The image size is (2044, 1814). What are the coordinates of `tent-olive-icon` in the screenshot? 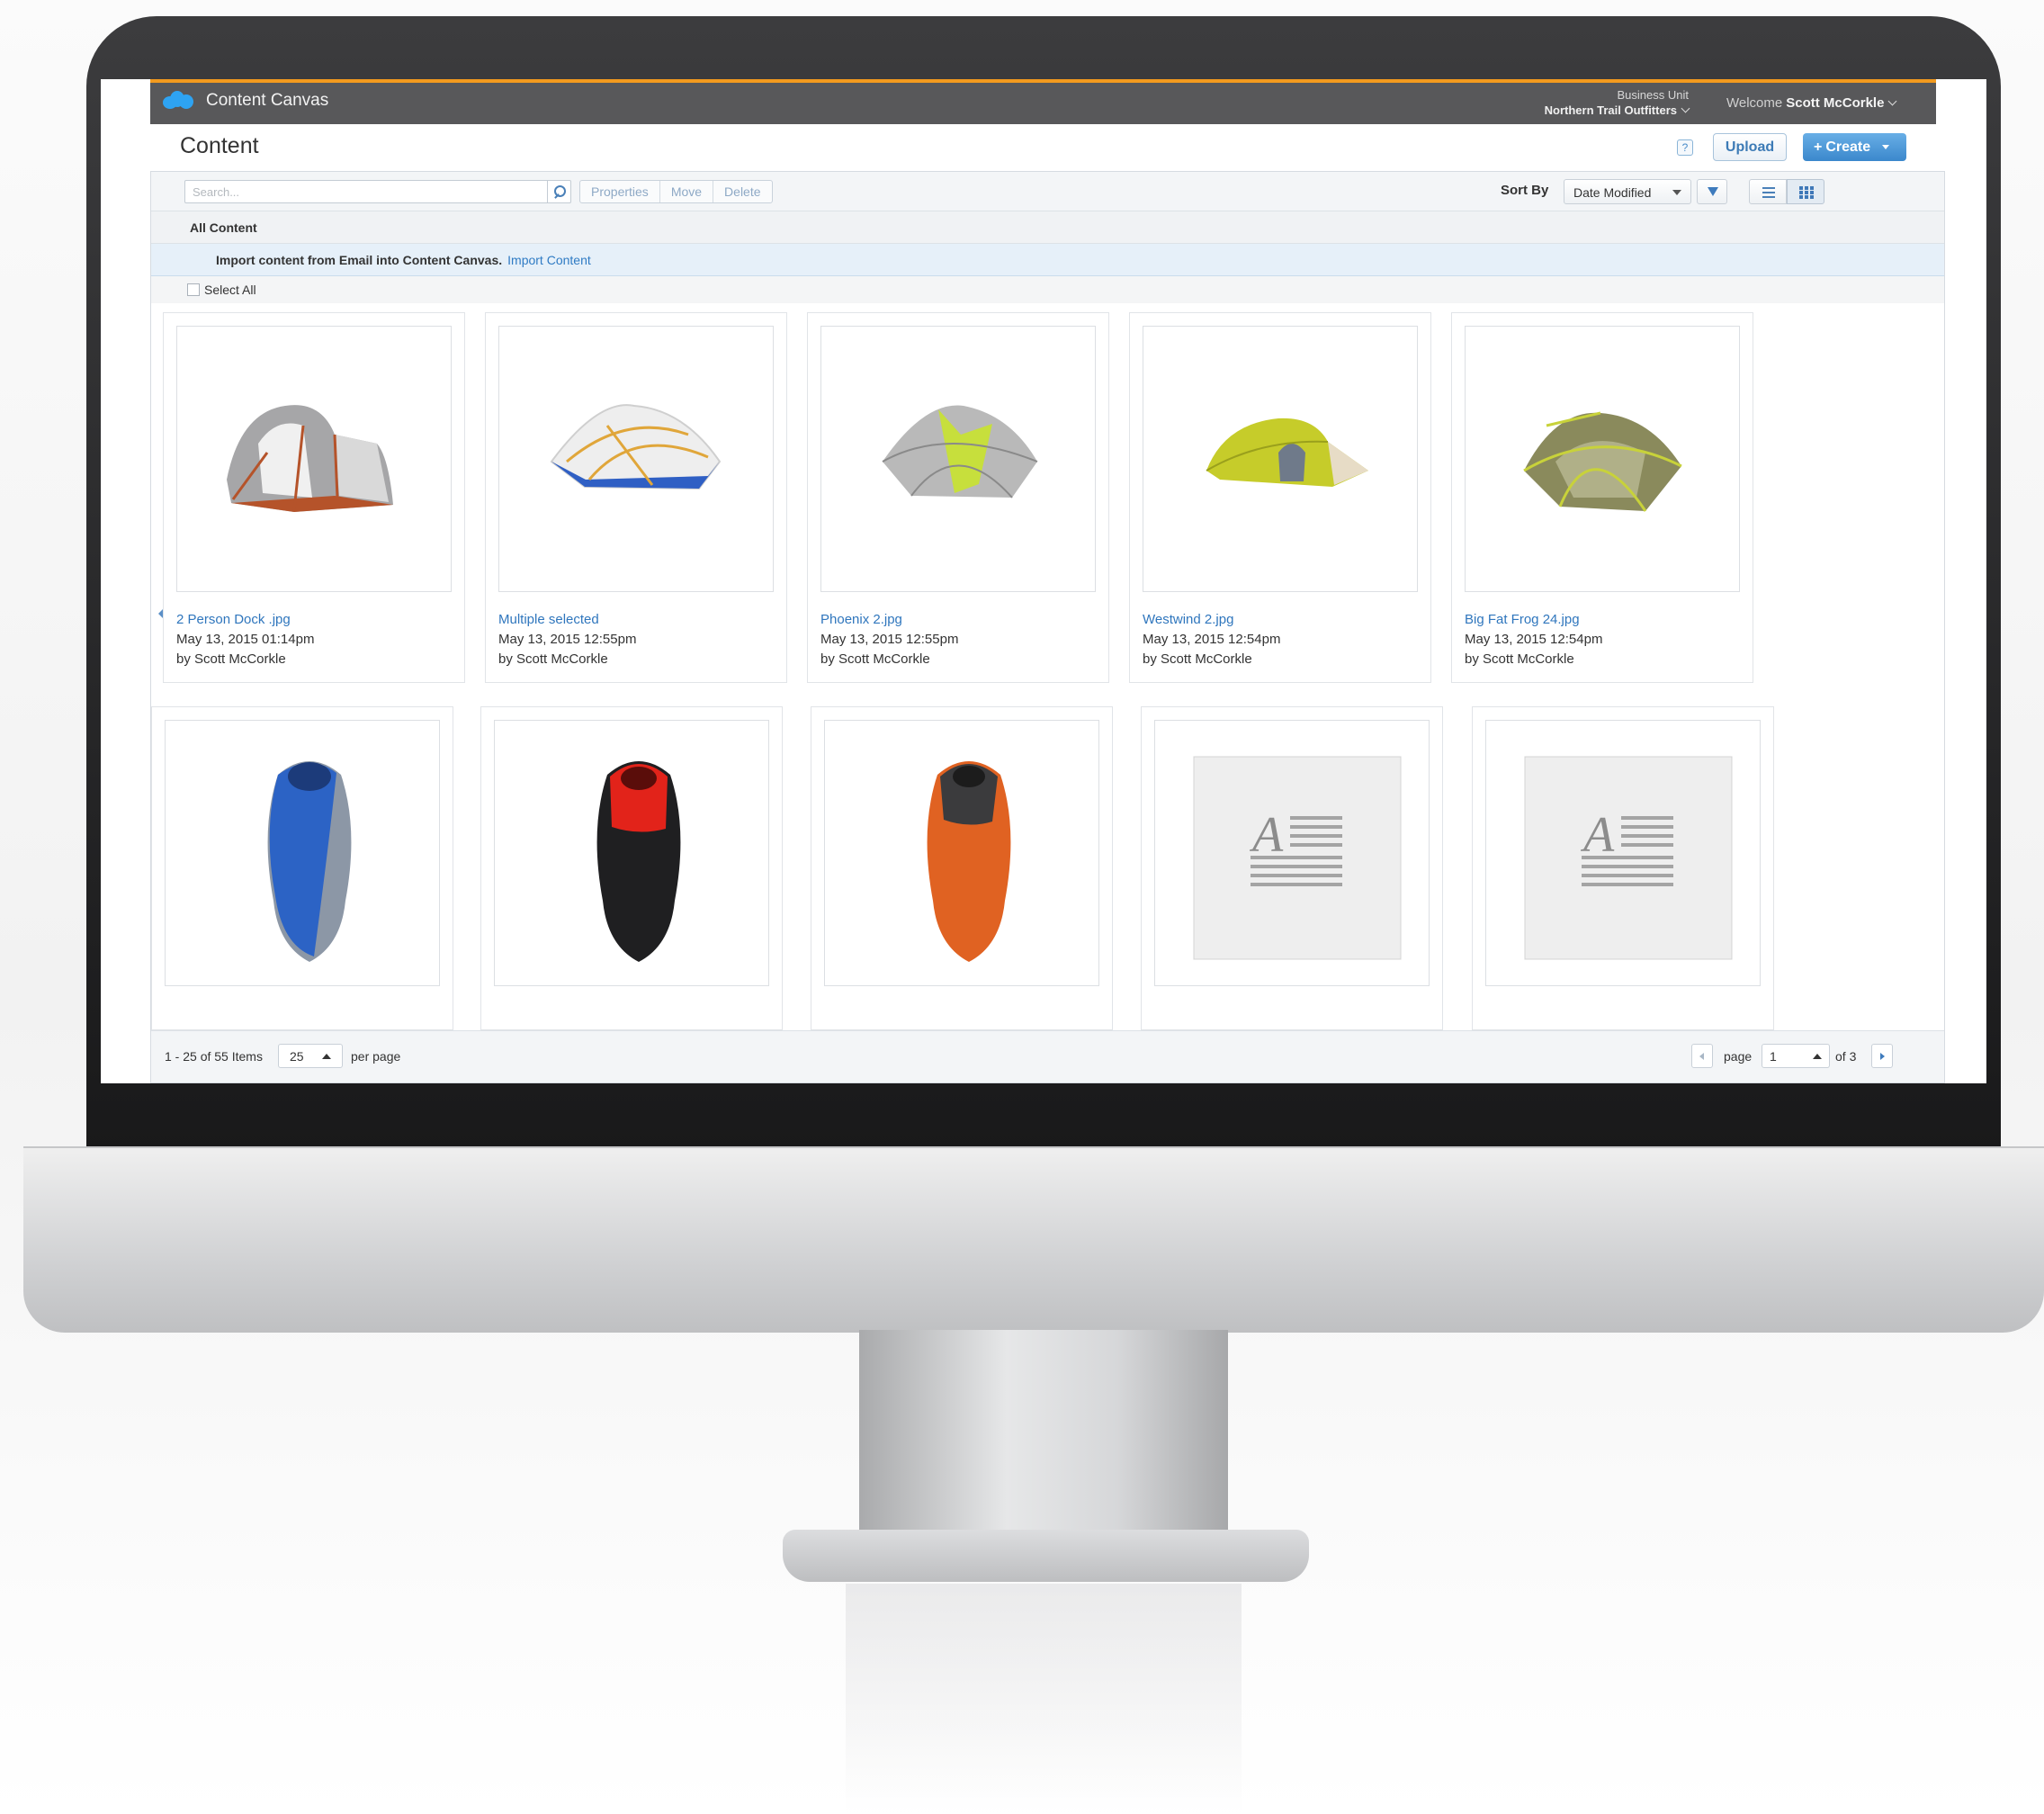 It's located at (1602, 462).